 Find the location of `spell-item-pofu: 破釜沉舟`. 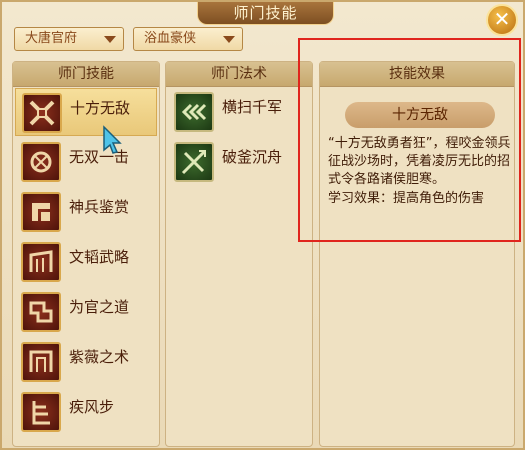

spell-item-pofu: 破釜沉舟 is located at coordinates (239, 162).